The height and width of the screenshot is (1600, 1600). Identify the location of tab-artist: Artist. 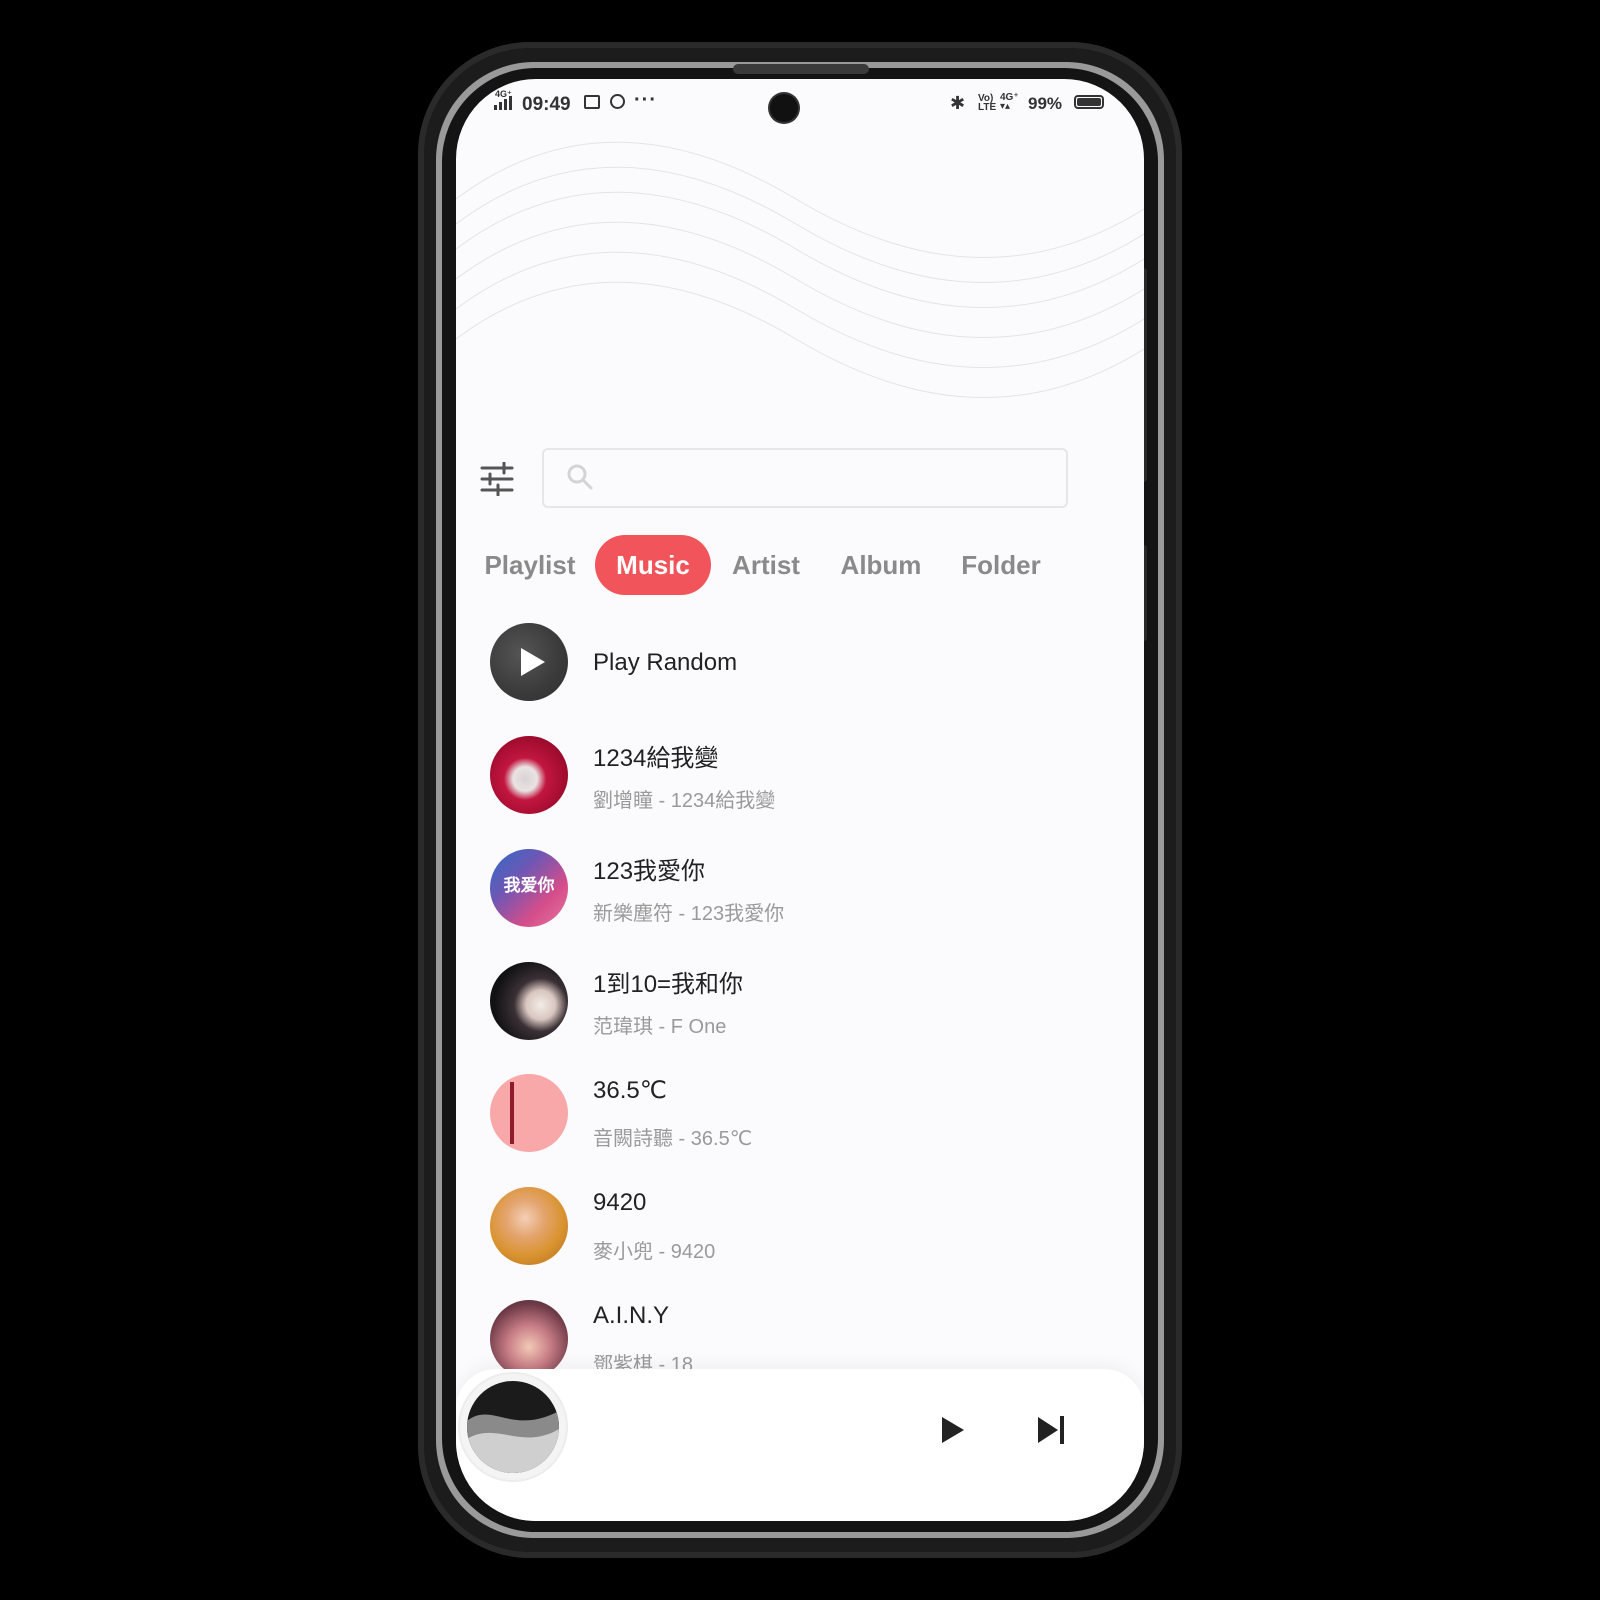
(766, 565).